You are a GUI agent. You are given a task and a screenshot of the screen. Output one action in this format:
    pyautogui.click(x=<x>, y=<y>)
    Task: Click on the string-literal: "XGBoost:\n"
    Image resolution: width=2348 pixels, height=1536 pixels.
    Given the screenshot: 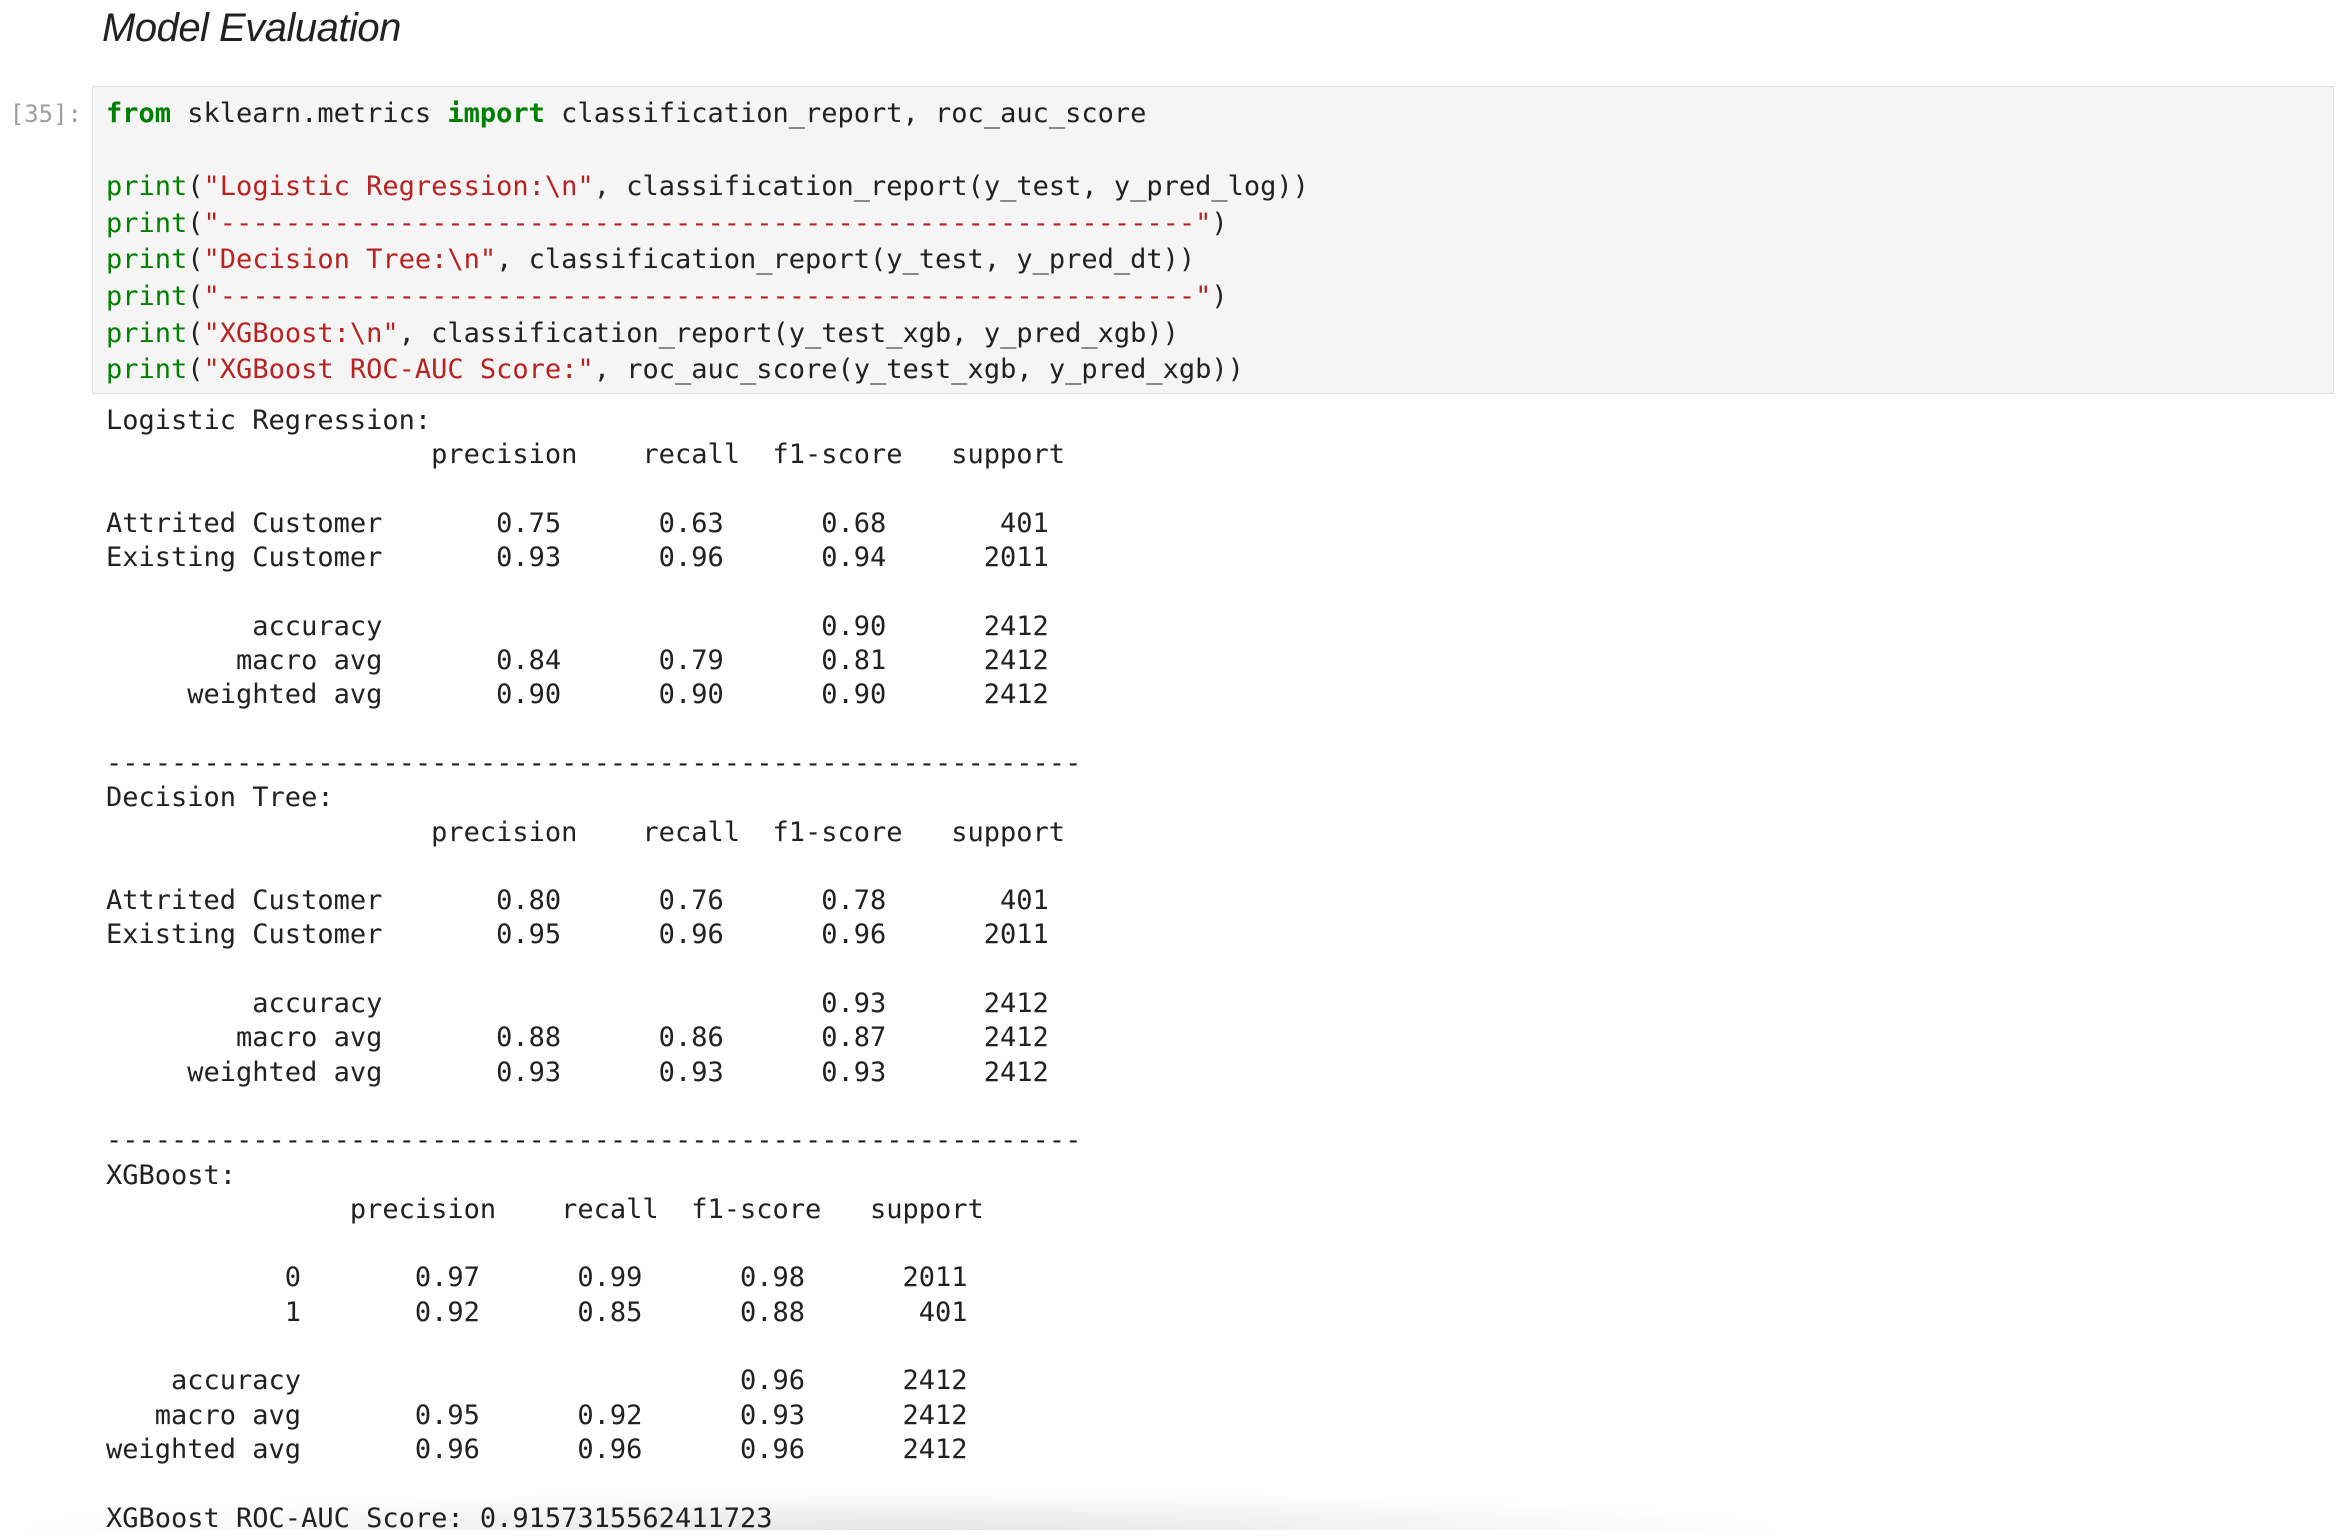 What is the action you would take?
    pyautogui.click(x=301, y=333)
    